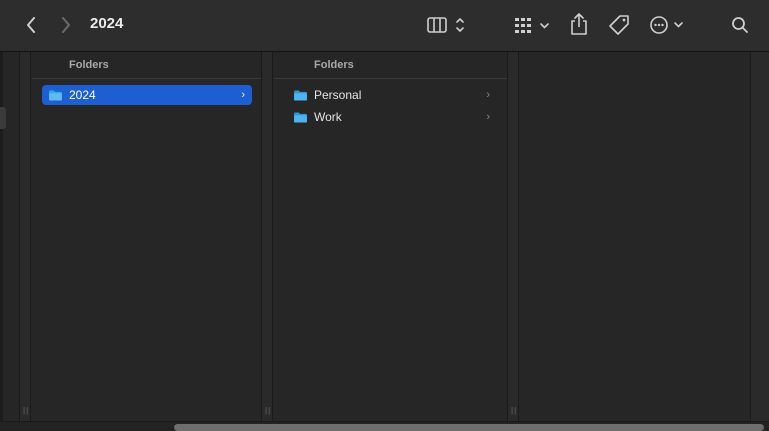 This screenshot has width=769, height=431. What do you see at coordinates (107, 23) in the screenshot?
I see `window-title: 2024` at bounding box center [107, 23].